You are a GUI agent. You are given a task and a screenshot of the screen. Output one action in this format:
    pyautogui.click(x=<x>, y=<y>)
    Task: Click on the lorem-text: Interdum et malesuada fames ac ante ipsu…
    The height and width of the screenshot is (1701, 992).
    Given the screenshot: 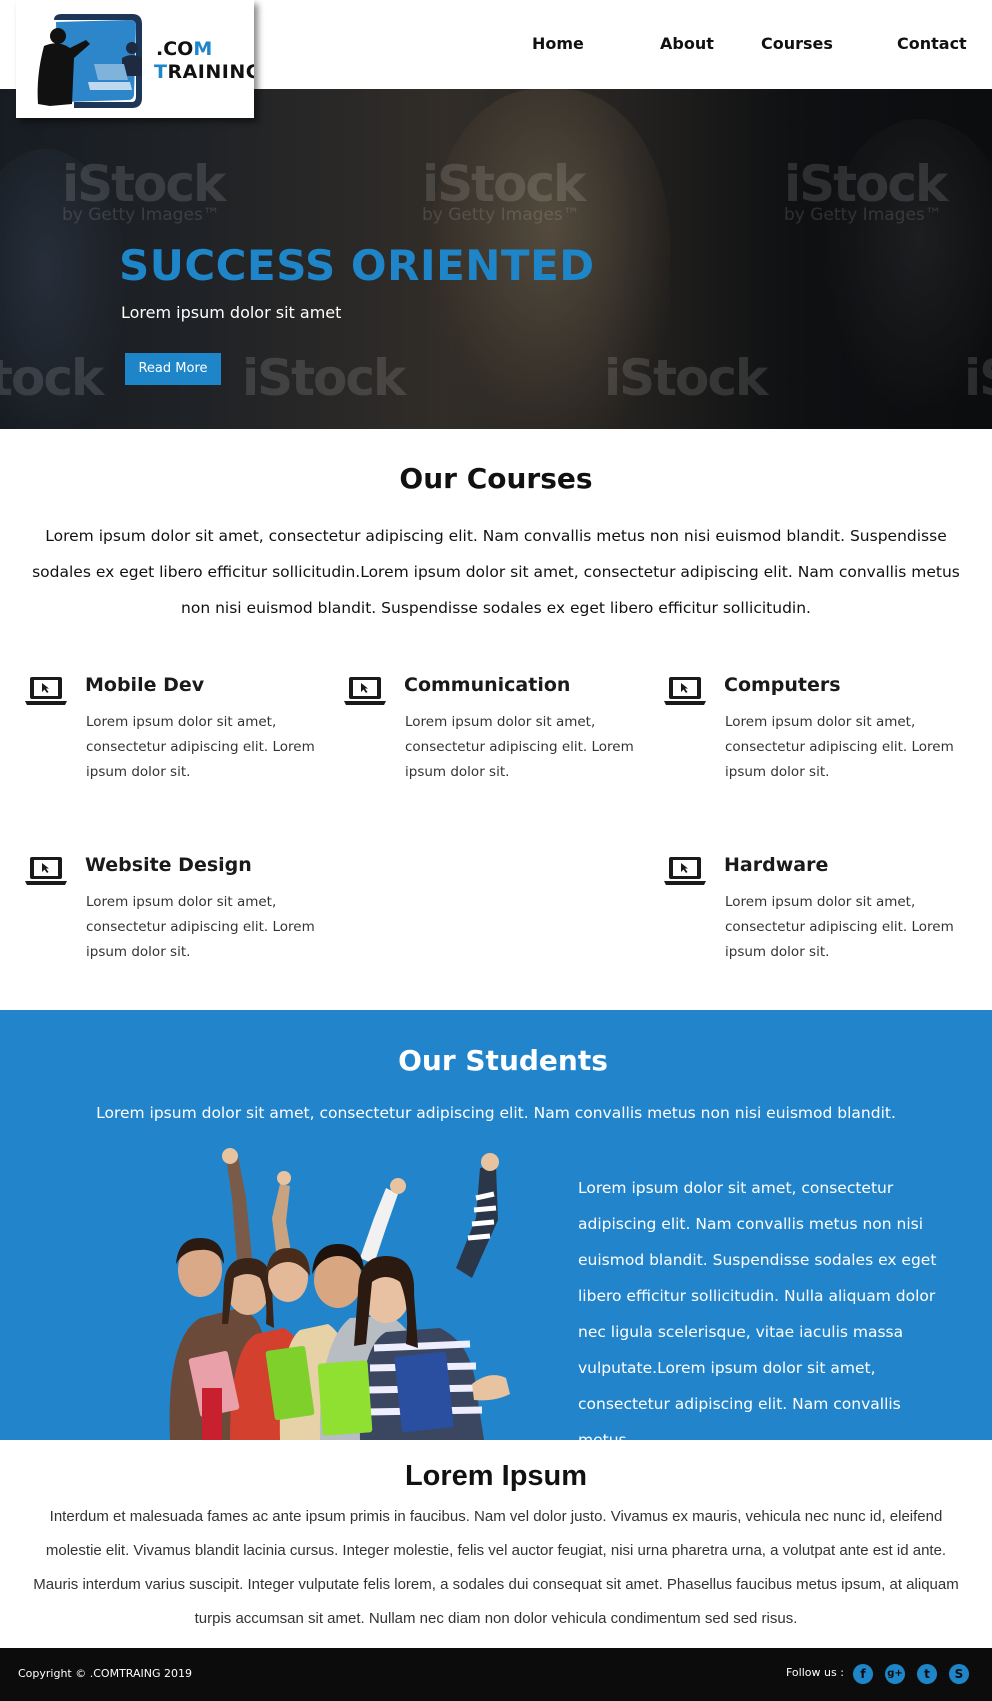 What is the action you would take?
    pyautogui.click(x=496, y=1567)
    